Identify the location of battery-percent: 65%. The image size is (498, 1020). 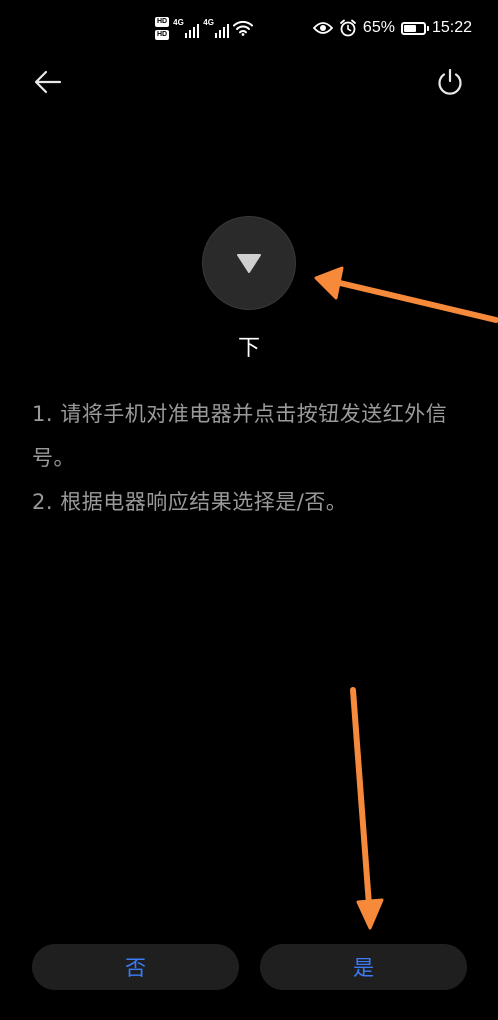
(378, 27).